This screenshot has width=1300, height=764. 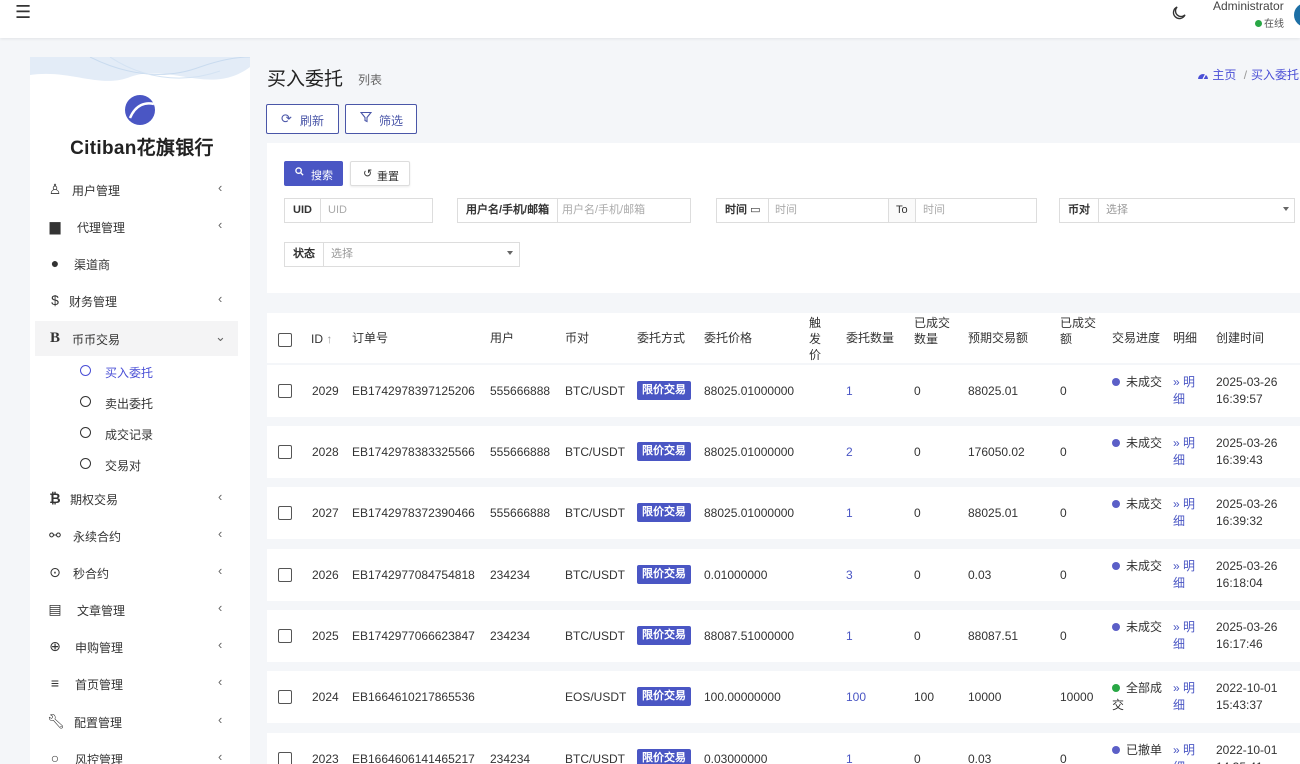 What do you see at coordinates (849, 575) in the screenshot?
I see `cell-qty: 3` at bounding box center [849, 575].